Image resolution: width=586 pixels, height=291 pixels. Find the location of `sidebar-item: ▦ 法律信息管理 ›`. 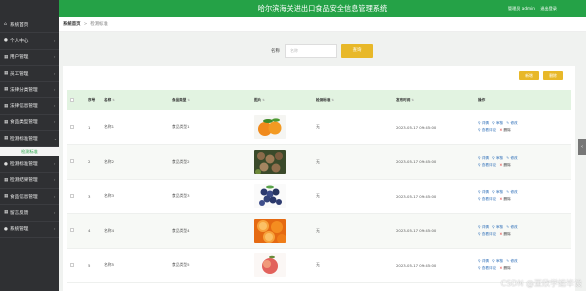

sidebar-item: ▦ 法律信息管理 › is located at coordinates (29, 106).